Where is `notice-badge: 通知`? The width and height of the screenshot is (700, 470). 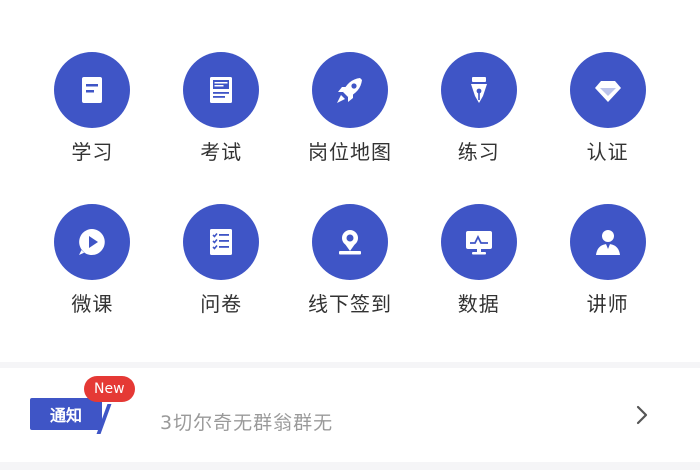
notice-badge: 通知 is located at coordinates (71, 416).